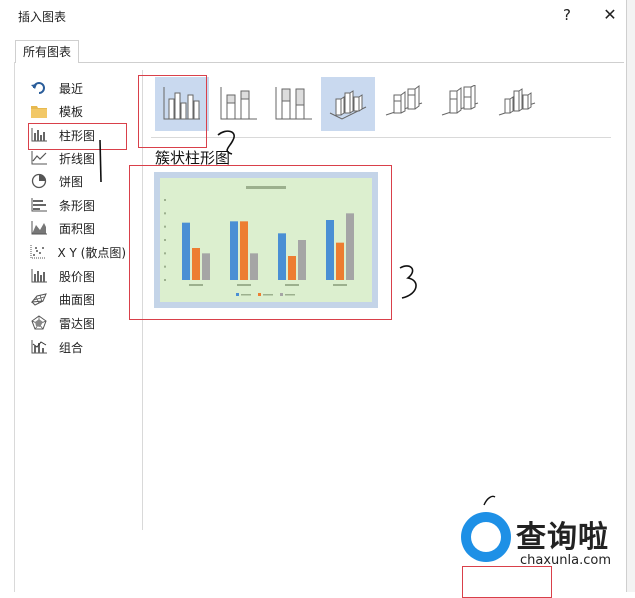  I want to click on watermark-url: chaxunla.com, so click(565, 560).